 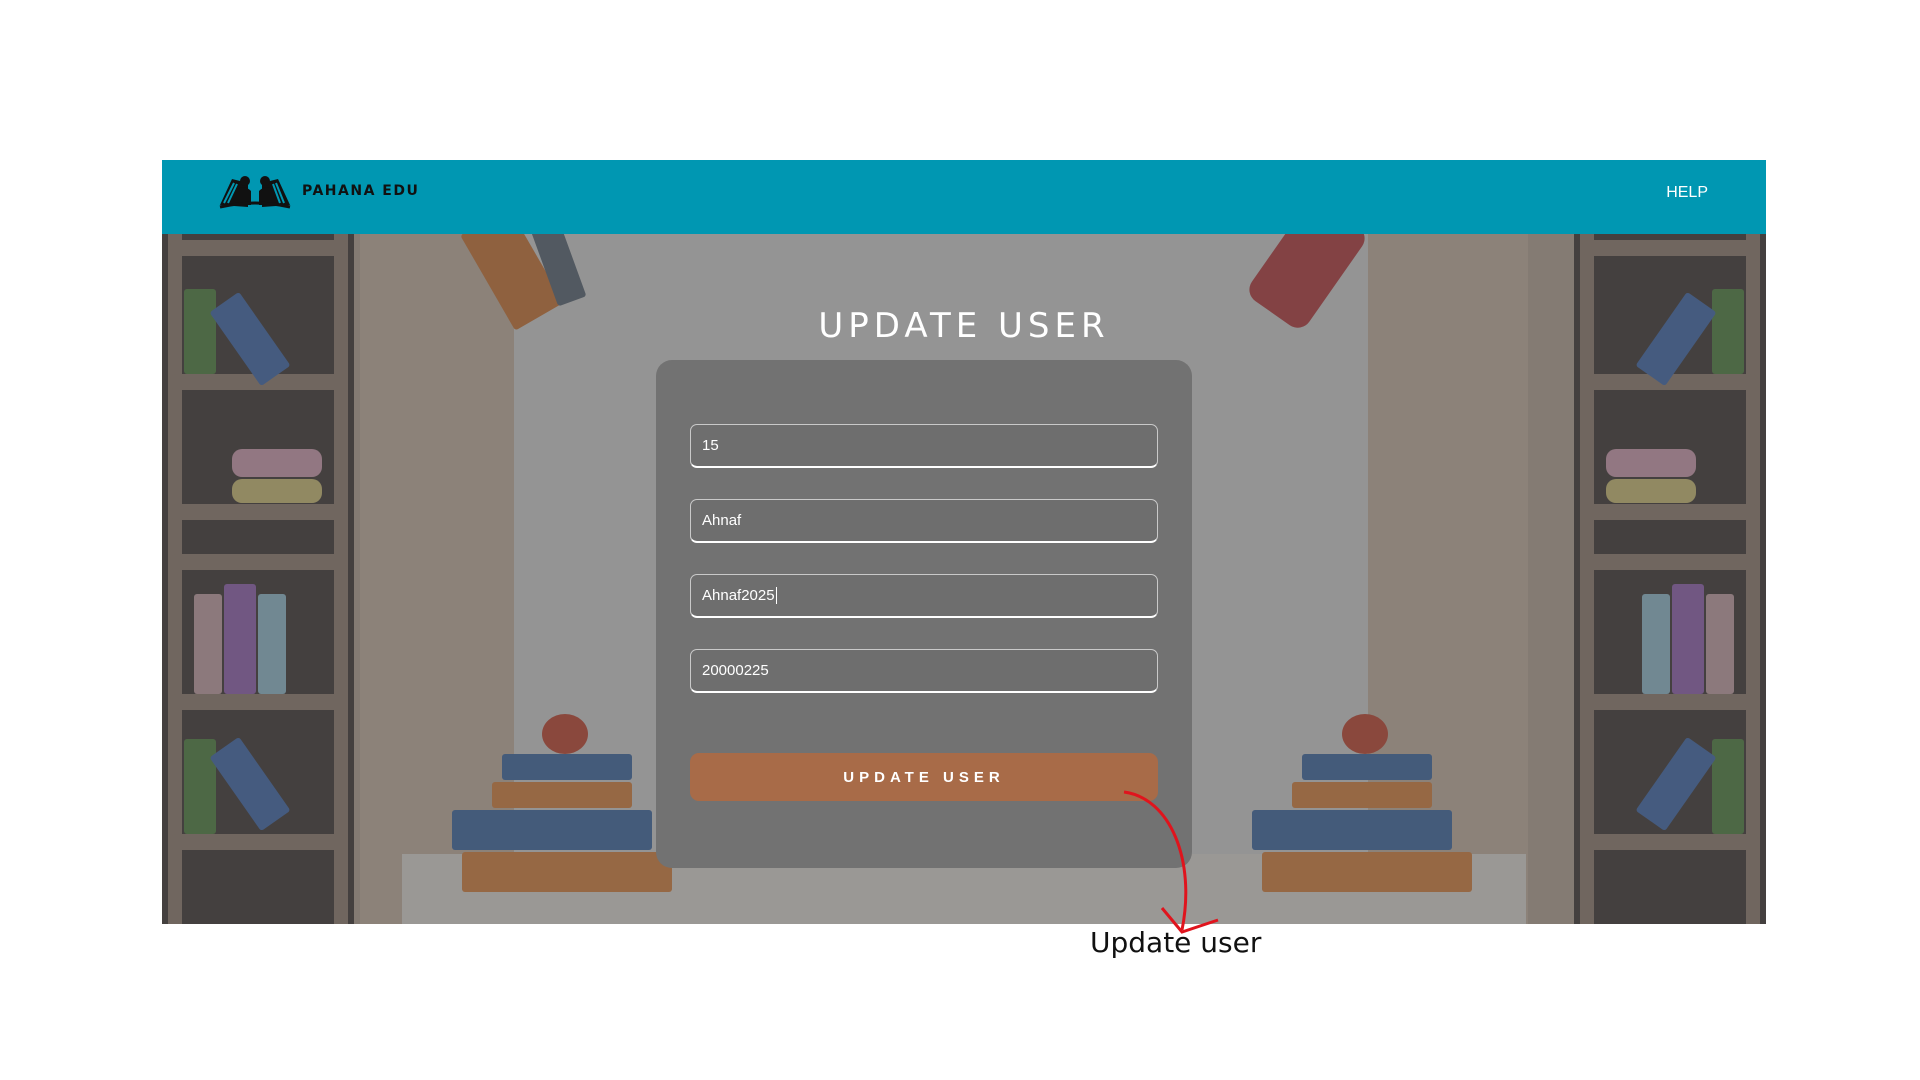 What do you see at coordinates (255, 192) in the screenshot?
I see `open-book-readers-icon` at bounding box center [255, 192].